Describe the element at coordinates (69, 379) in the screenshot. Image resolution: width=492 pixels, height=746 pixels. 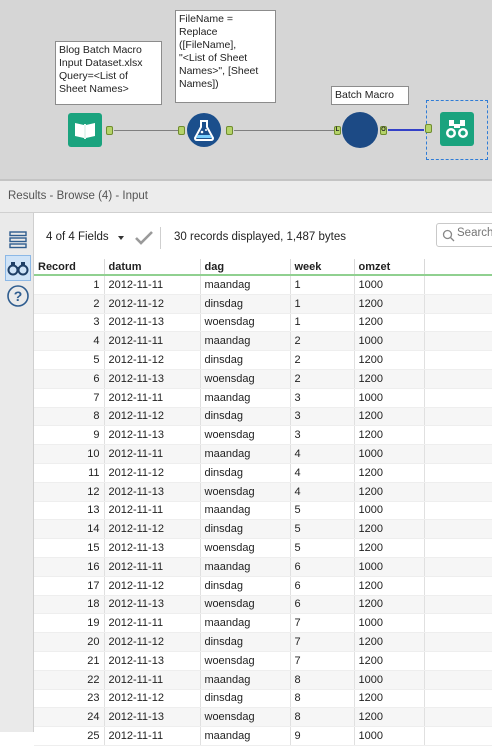
I see `cell-record: 6` at that location.